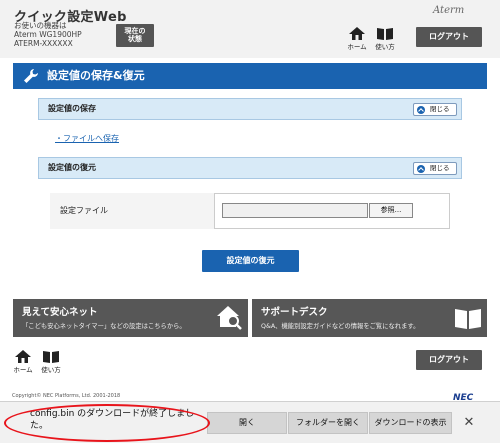 The height and width of the screenshot is (443, 500). What do you see at coordinates (449, 360) in the screenshot?
I see `footer-logout-button: ログアウト` at bounding box center [449, 360].